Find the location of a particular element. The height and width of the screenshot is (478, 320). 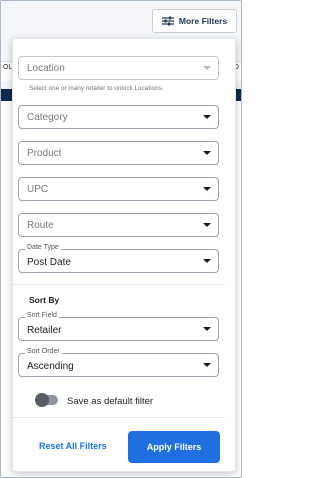

upc-placeholder: UPC is located at coordinates (38, 189).